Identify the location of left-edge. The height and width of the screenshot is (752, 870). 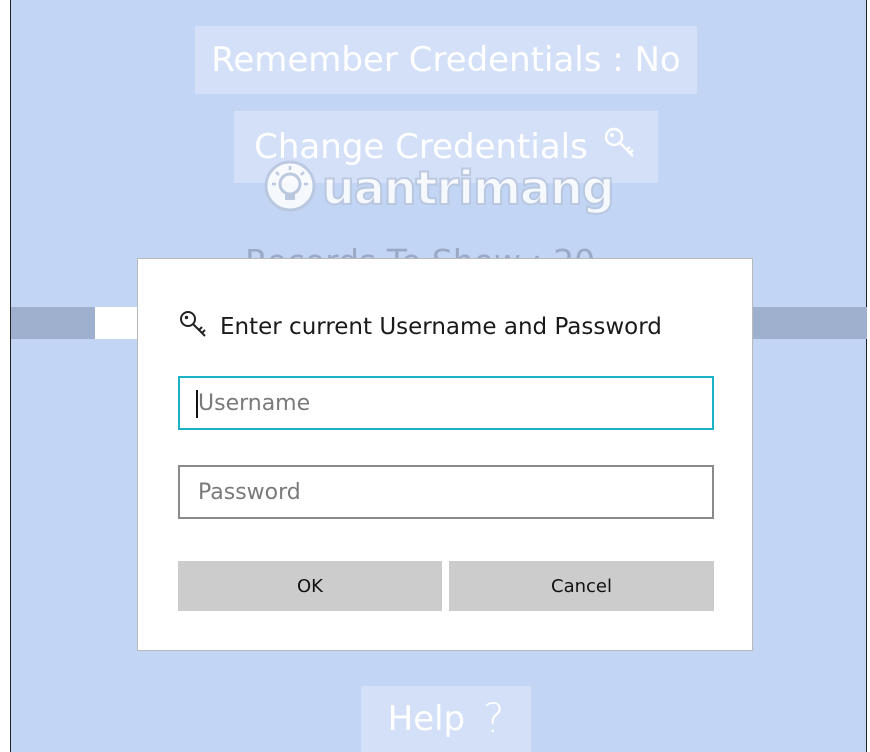
(5, 376).